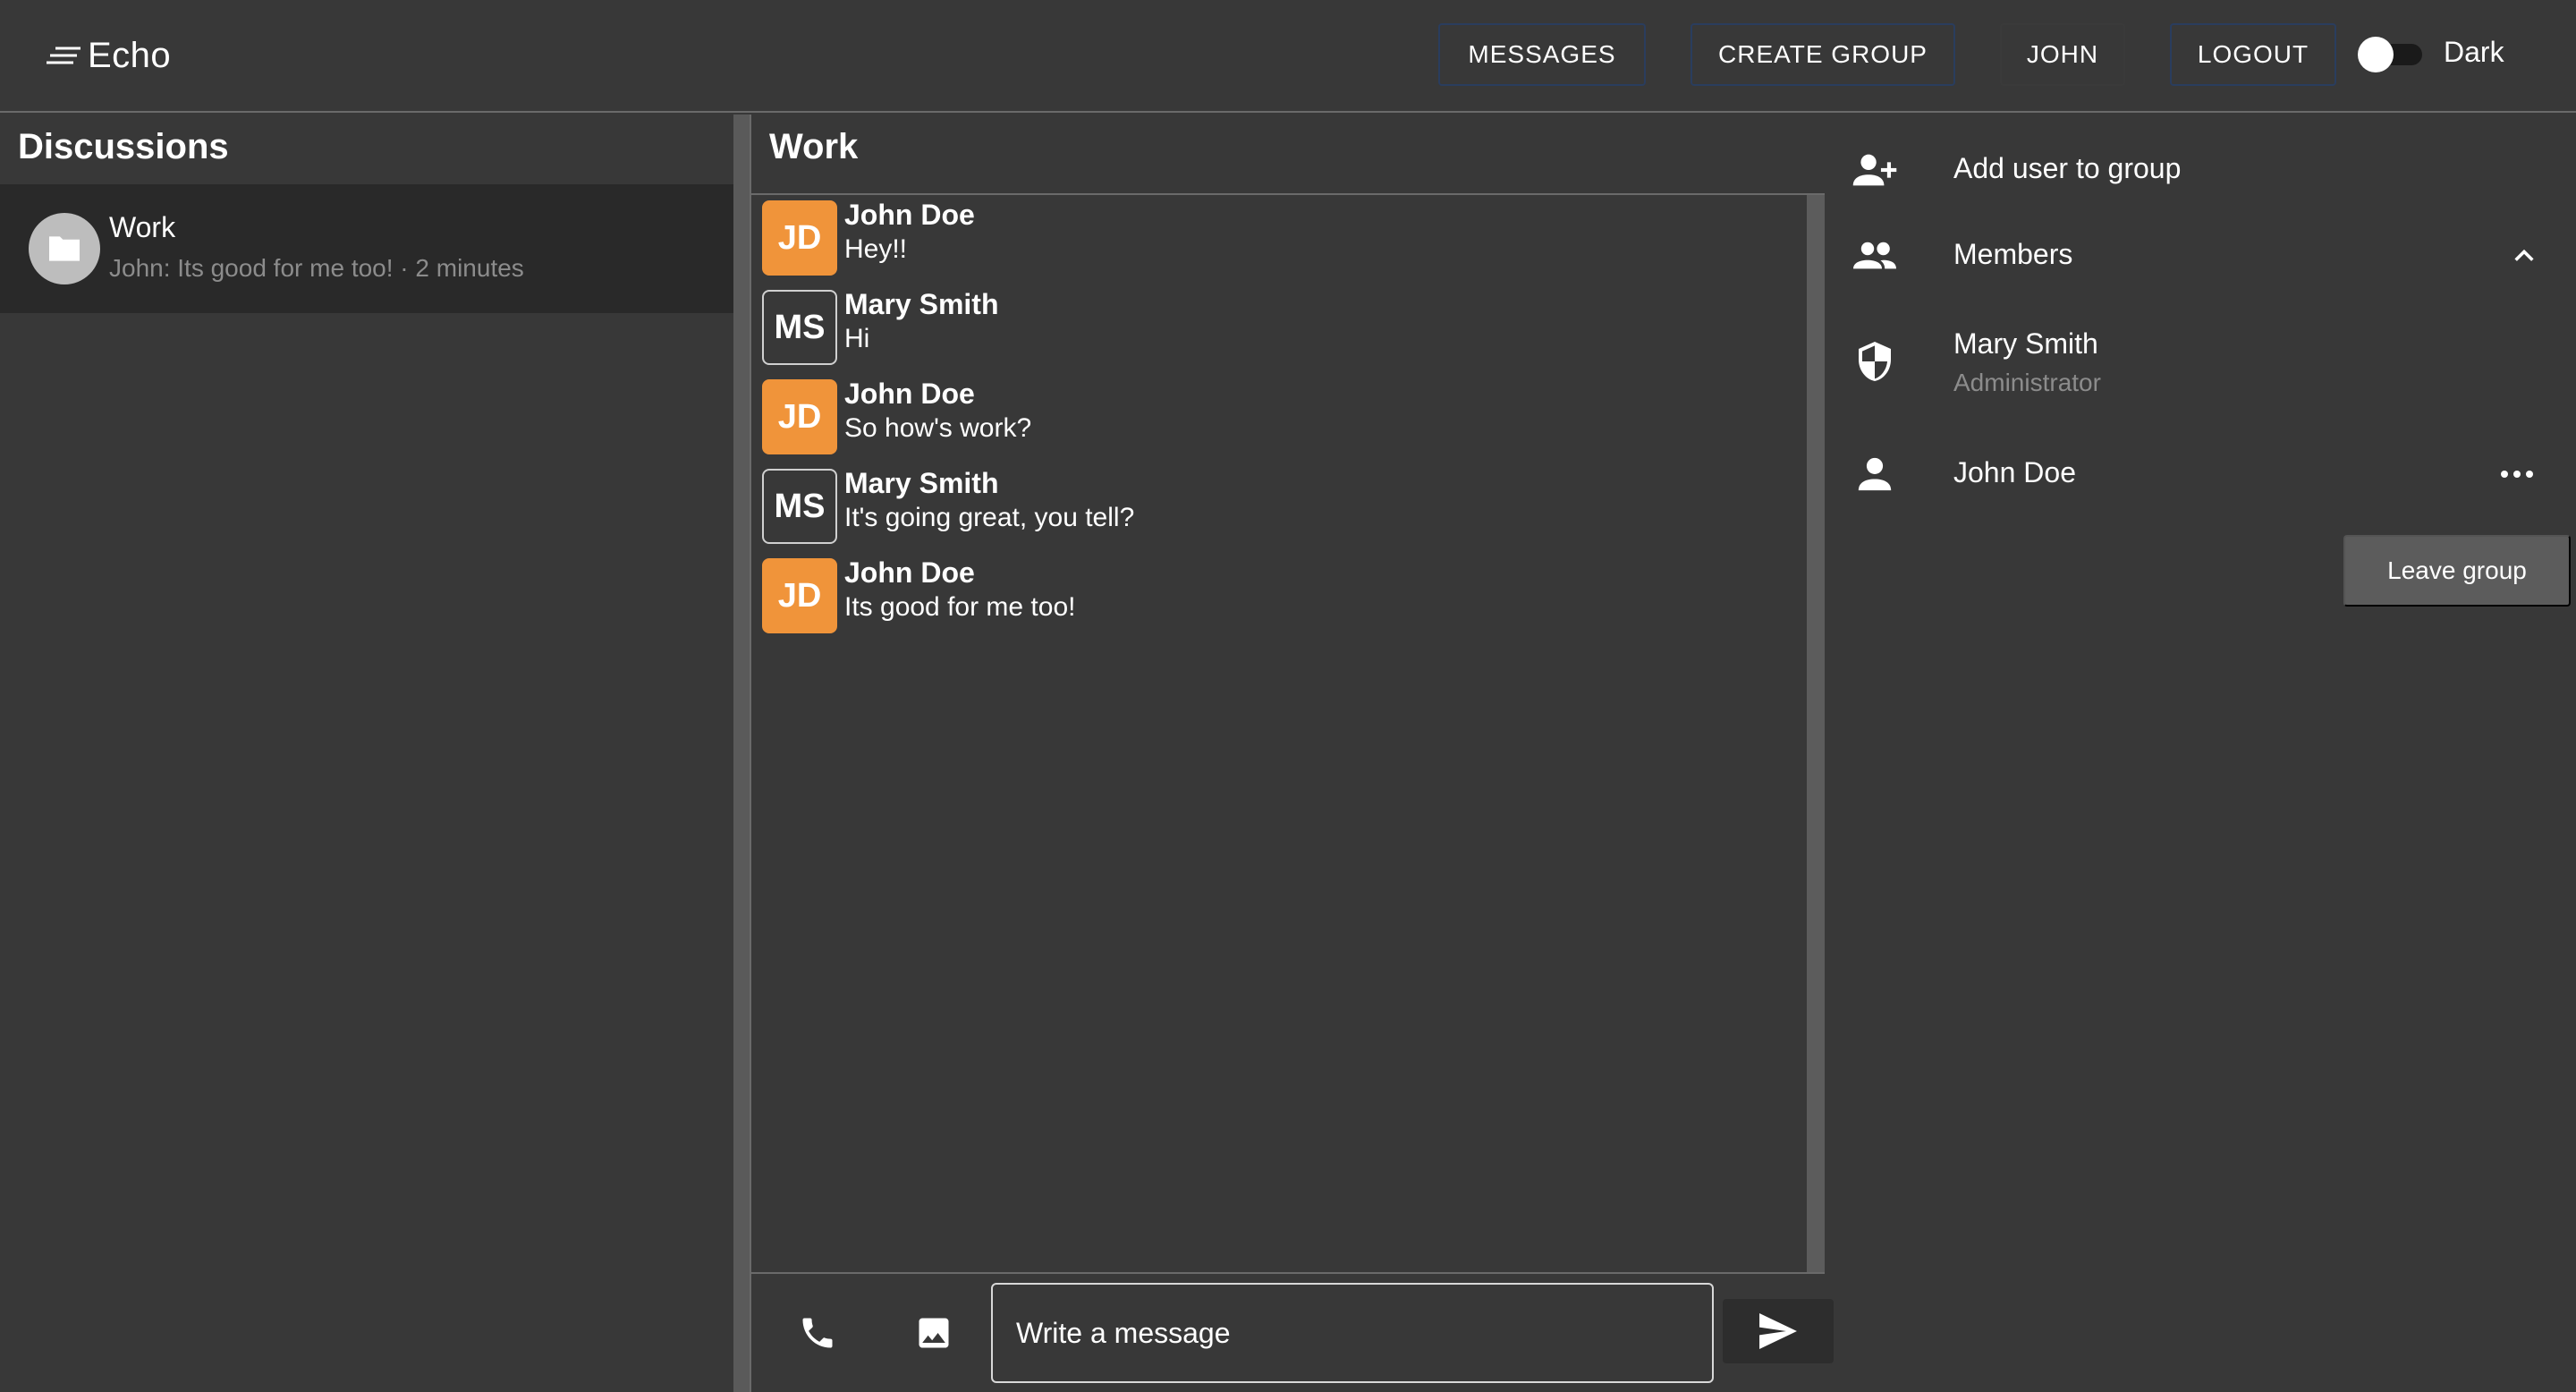 The width and height of the screenshot is (2576, 1392). What do you see at coordinates (130, 55) in the screenshot?
I see `brand-name: Echo` at bounding box center [130, 55].